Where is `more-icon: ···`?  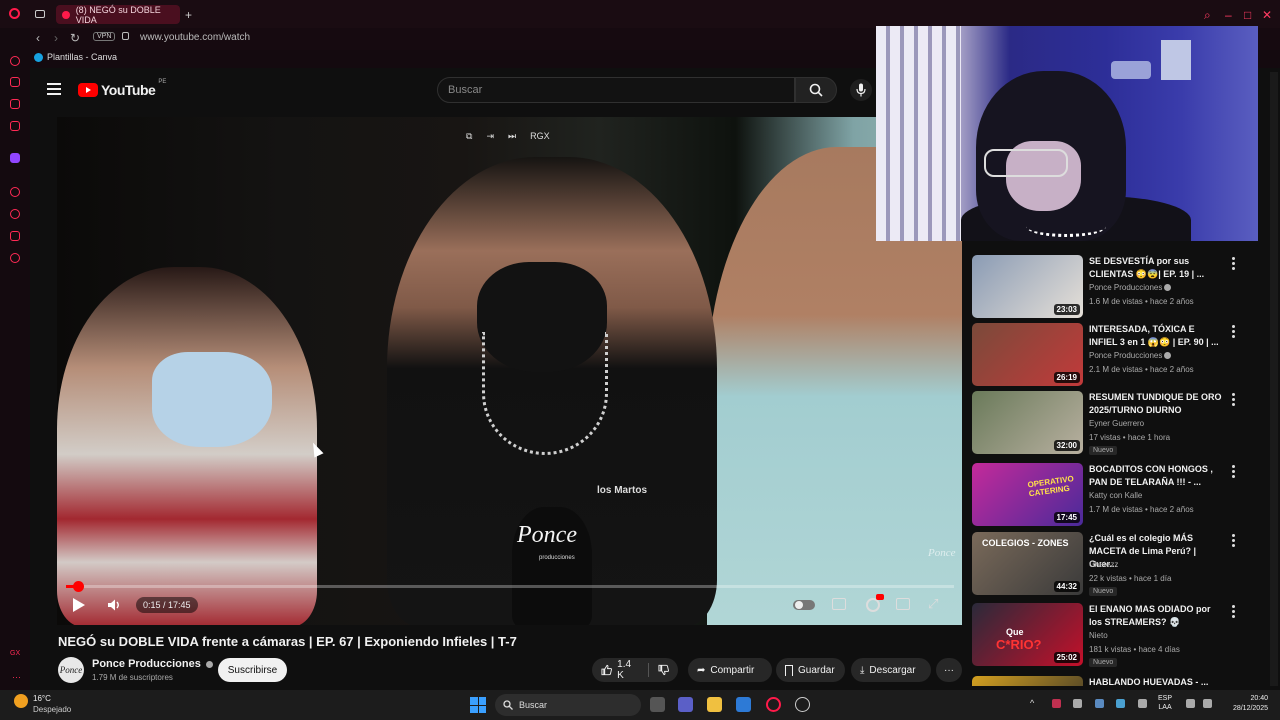 more-icon: ··· is located at coordinates (16, 677).